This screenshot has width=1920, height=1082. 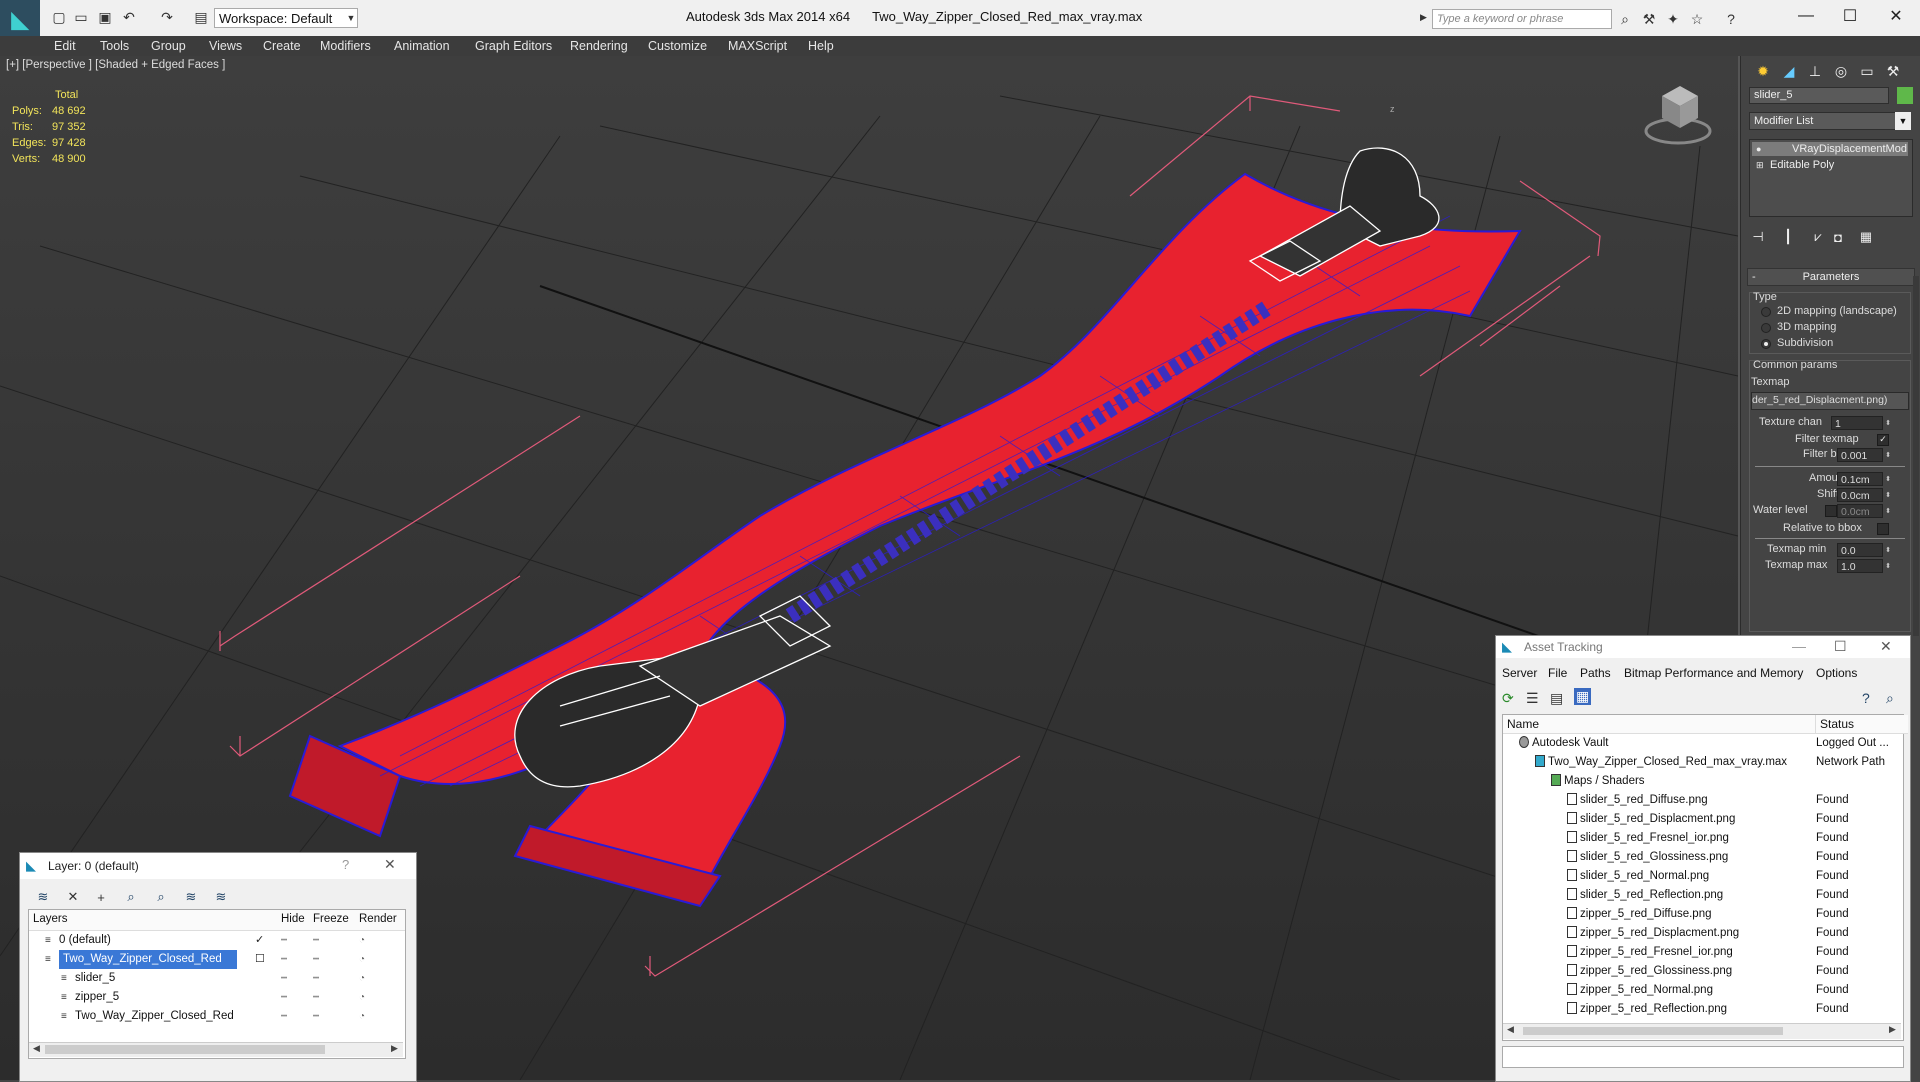 What do you see at coordinates (1831, 277) in the screenshot?
I see `parameters-rollout-header: - Parameters` at bounding box center [1831, 277].